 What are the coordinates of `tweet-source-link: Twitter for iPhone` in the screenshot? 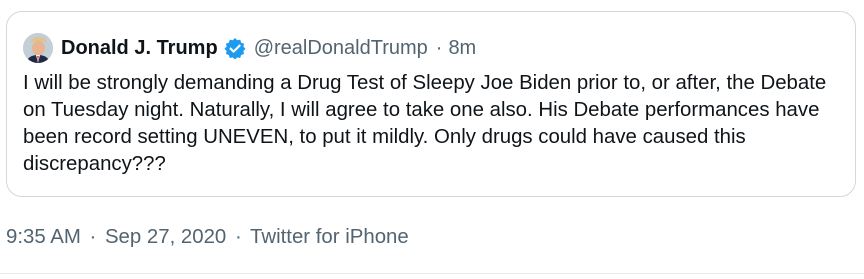 It's located at (329, 237).